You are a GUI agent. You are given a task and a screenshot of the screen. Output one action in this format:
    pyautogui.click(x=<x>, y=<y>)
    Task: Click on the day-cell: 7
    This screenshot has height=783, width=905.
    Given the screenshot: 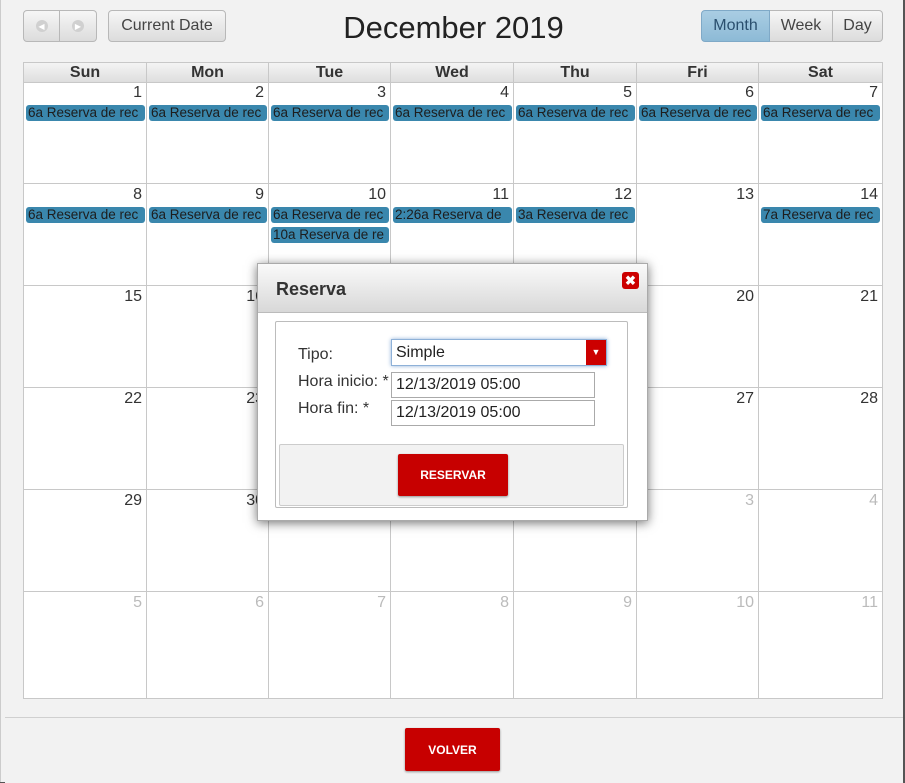 What is the action you would take?
    pyautogui.click(x=330, y=645)
    